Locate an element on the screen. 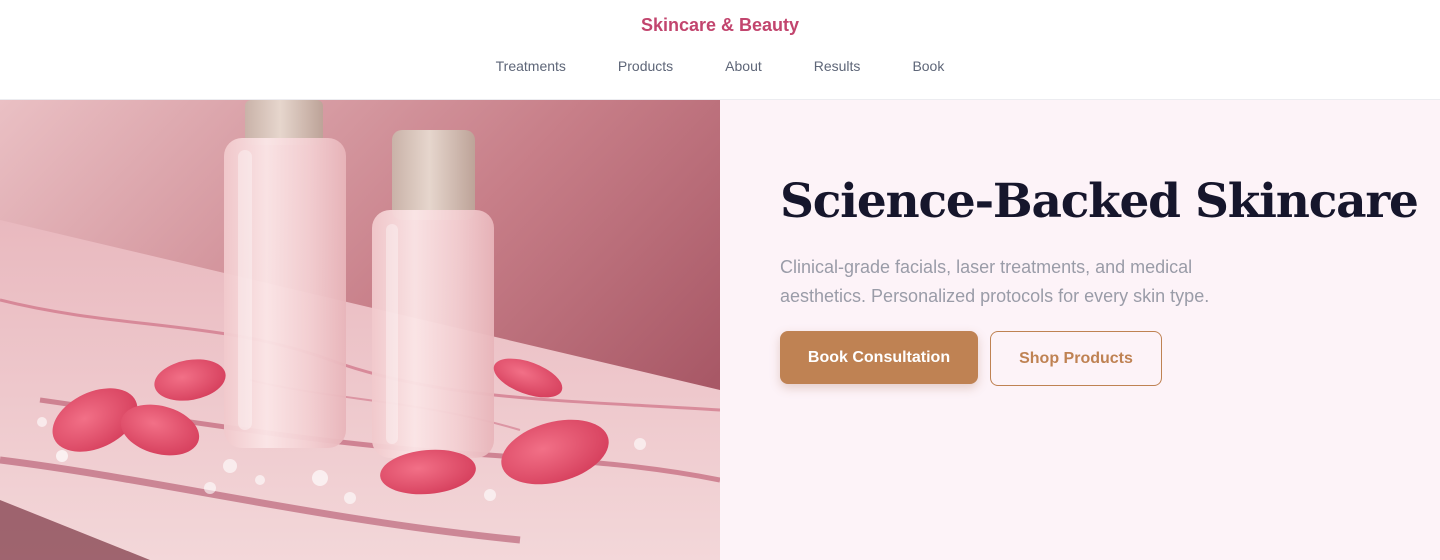 The width and height of the screenshot is (1440, 560). nav-item-book: Book is located at coordinates (928, 66).